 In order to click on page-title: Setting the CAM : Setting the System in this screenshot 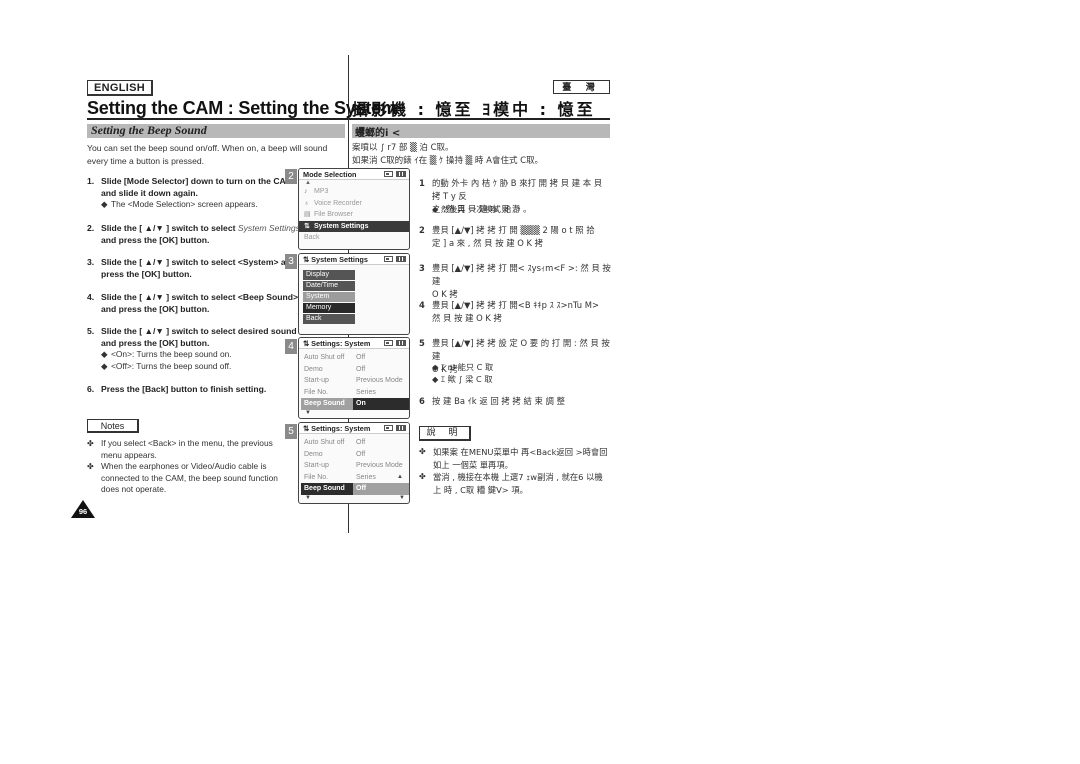, I will do `click(242, 108)`.